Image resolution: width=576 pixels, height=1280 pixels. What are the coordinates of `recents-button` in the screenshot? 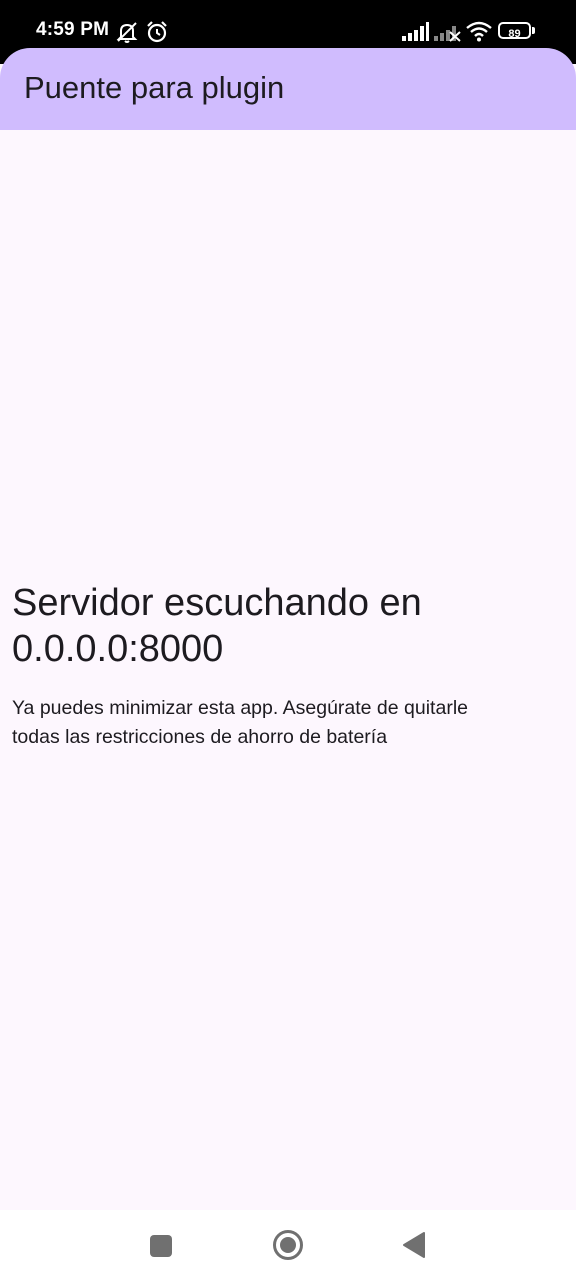 It's located at (161, 1246).